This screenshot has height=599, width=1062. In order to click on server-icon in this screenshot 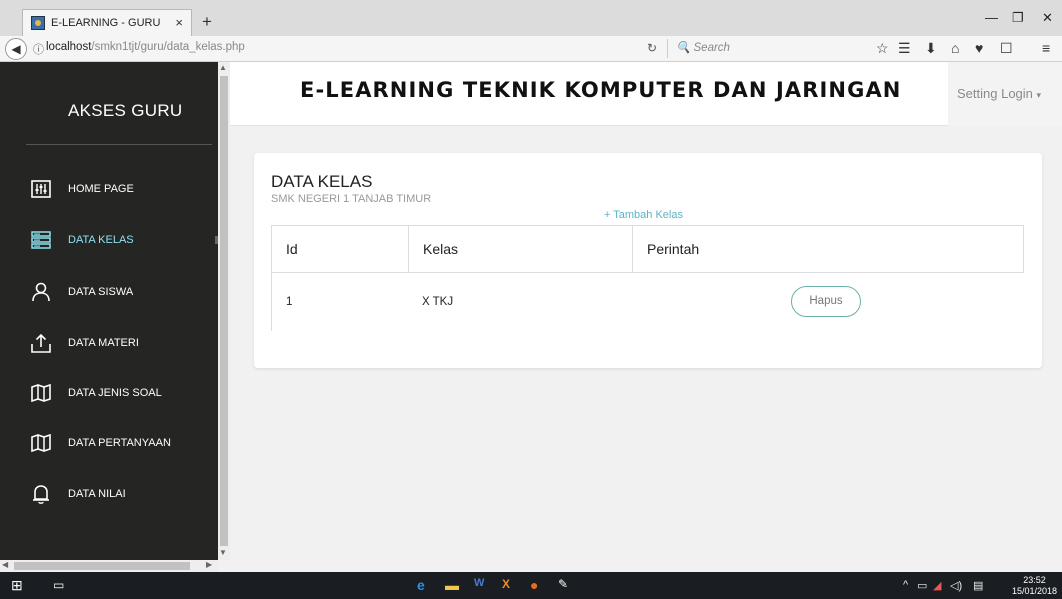, I will do `click(41, 240)`.